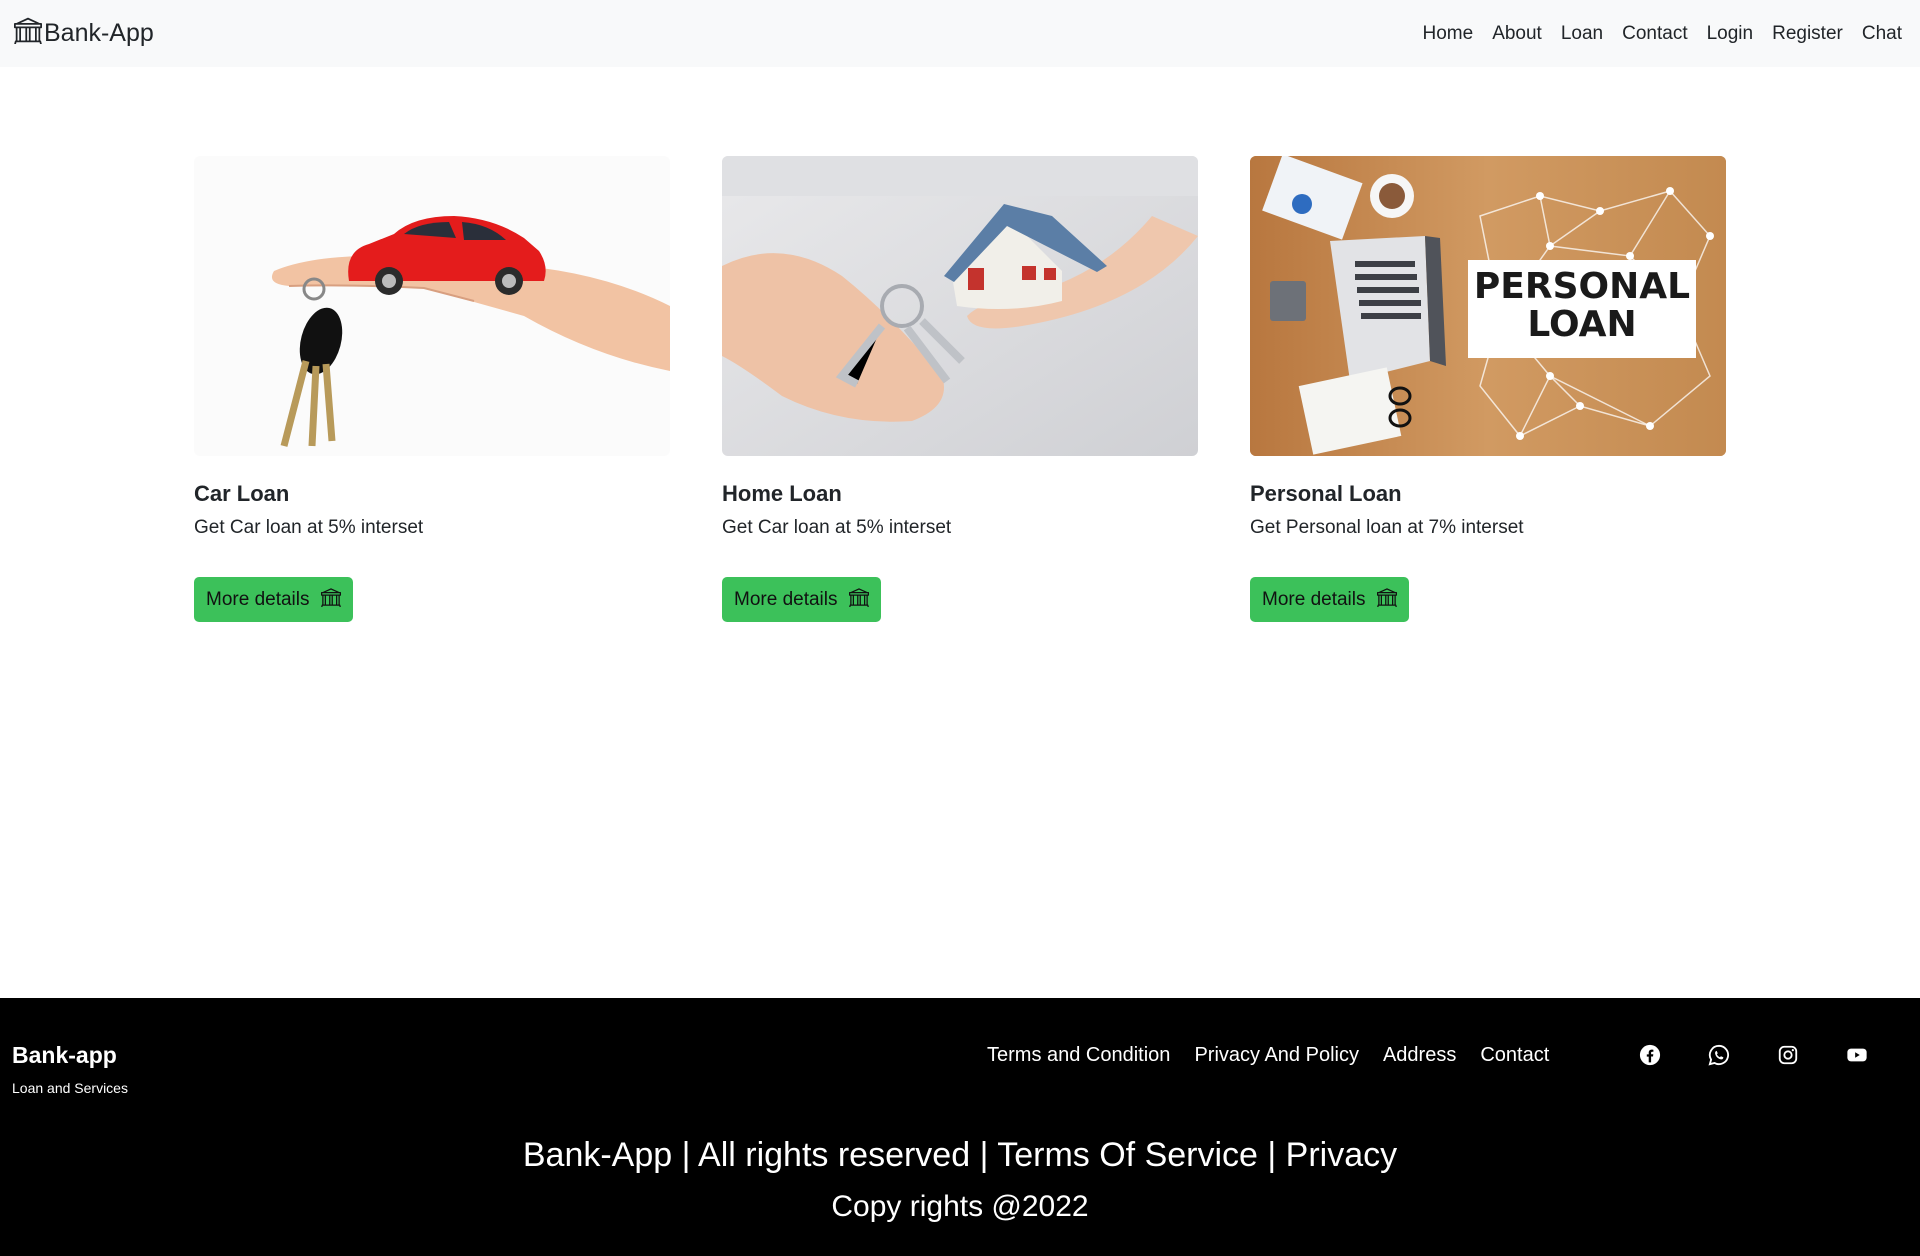 The height and width of the screenshot is (1256, 1920). Describe the element at coordinates (1514, 1055) in the screenshot. I see `footer-link-contact: Contact` at that location.